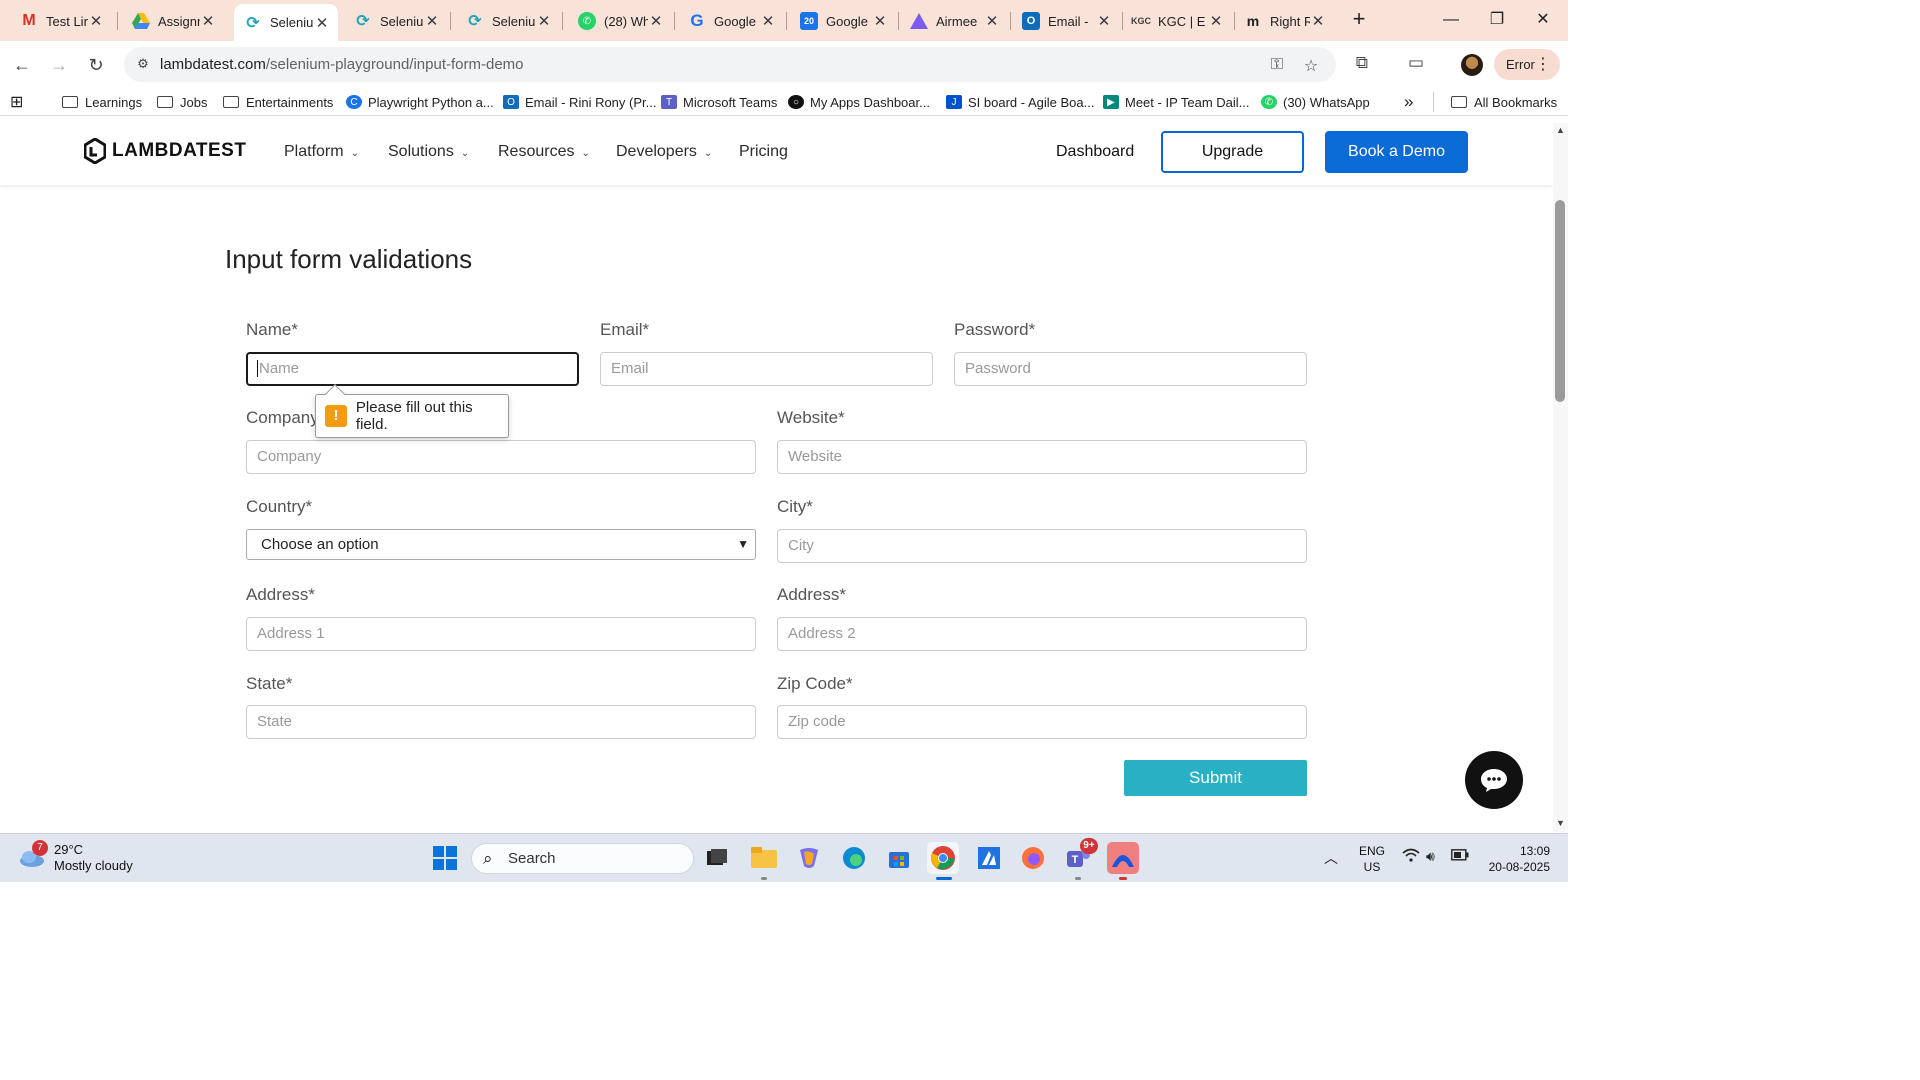  Describe the element at coordinates (428, 152) in the screenshot. I see `nav-solutions: Solutions ⌄` at that location.